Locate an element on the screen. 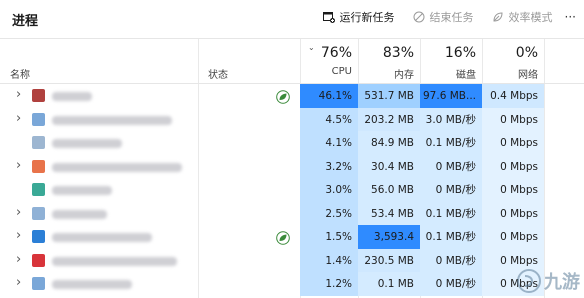  column-label-cpu: CPU is located at coordinates (341, 71).